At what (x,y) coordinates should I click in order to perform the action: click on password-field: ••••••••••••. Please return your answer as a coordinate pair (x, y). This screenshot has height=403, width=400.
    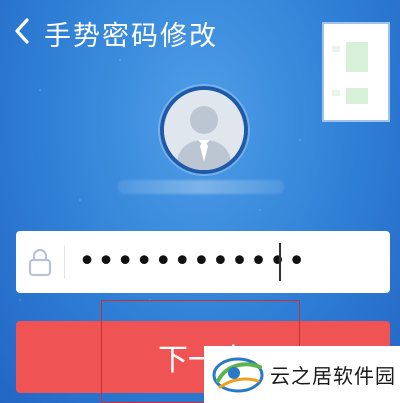
    Looking at the image, I should click on (203, 262).